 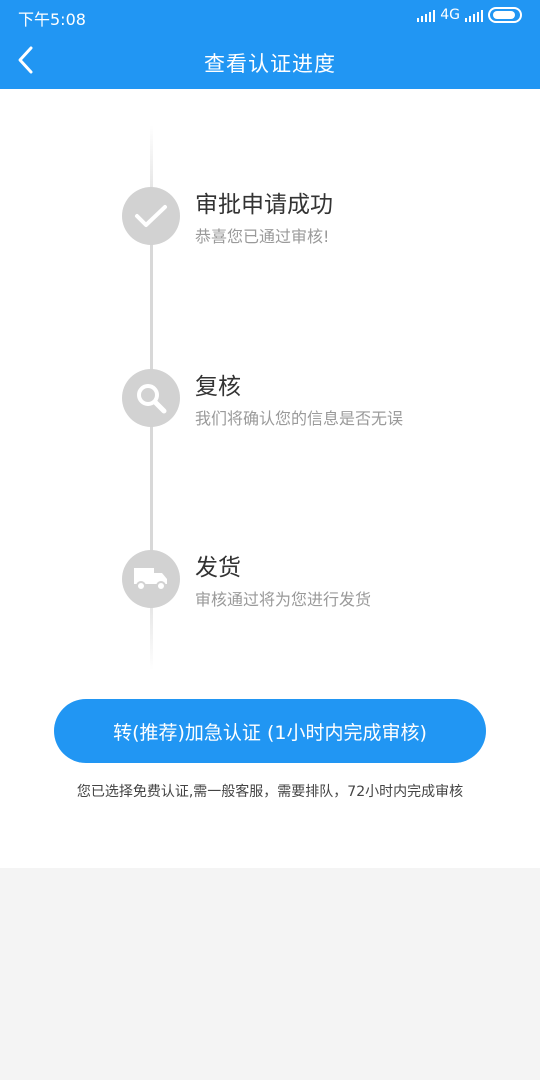 I want to click on step-title: 发货, so click(x=218, y=568).